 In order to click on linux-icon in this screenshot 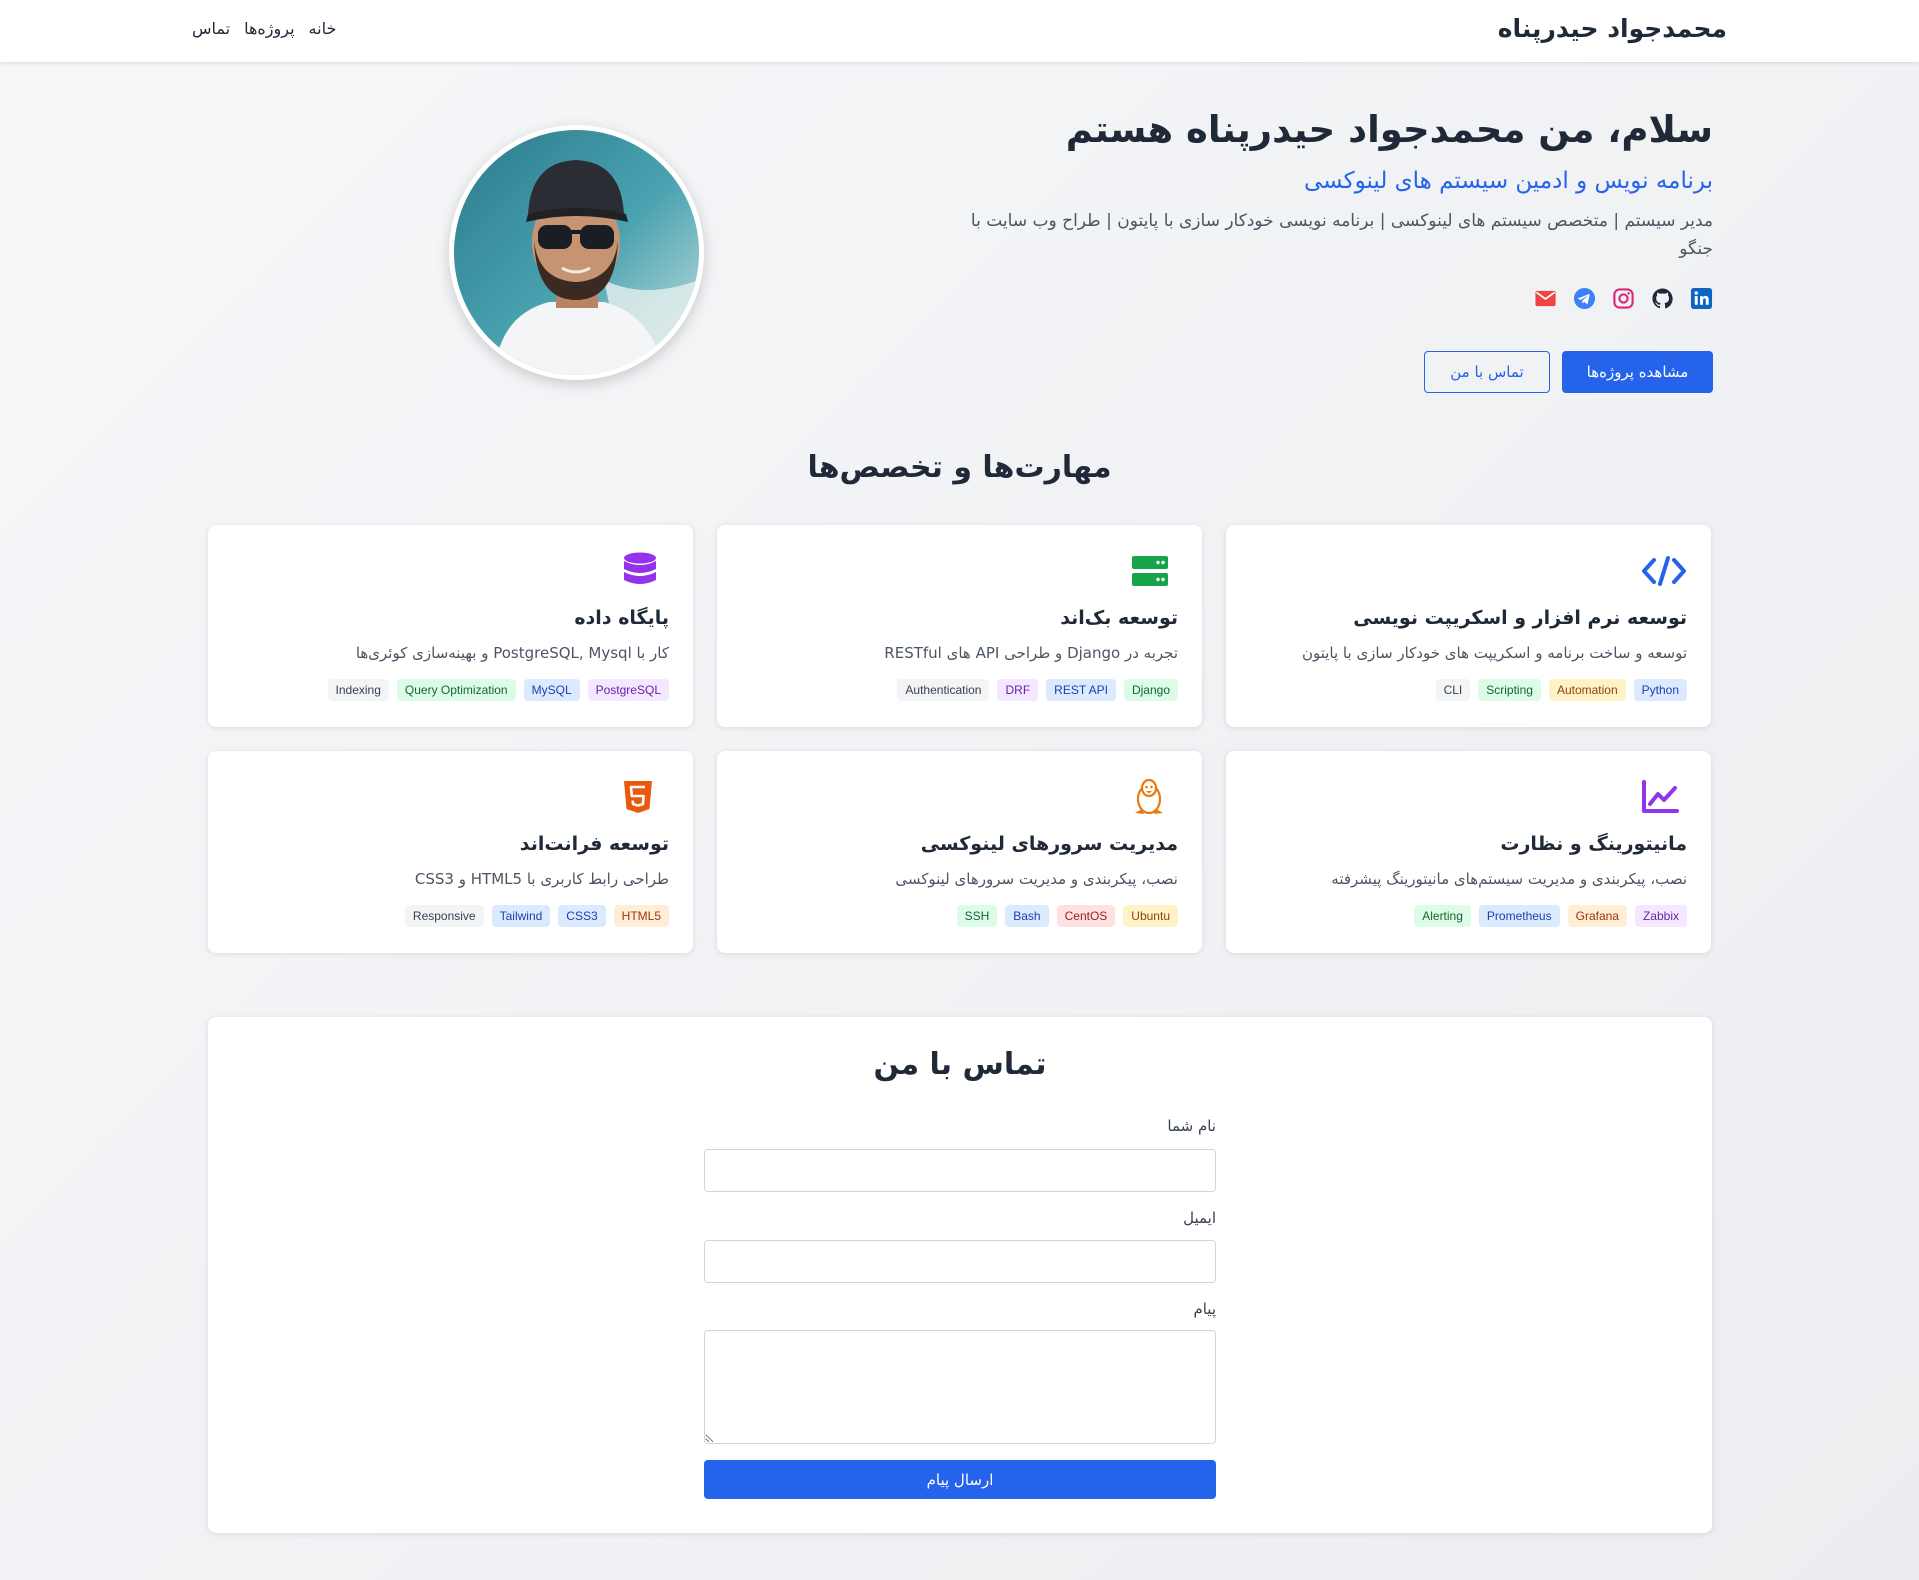, I will do `click(1149, 796)`.